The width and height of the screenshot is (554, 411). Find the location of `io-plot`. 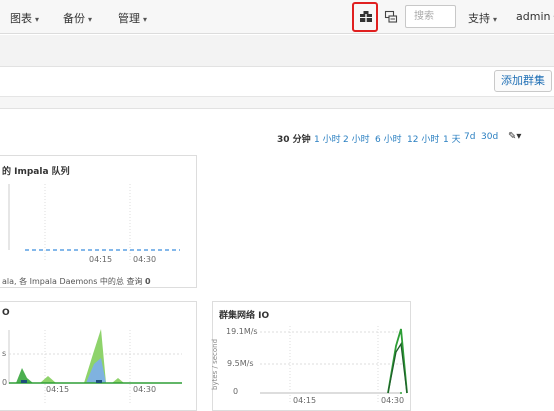

io-plot is located at coordinates (95, 366).